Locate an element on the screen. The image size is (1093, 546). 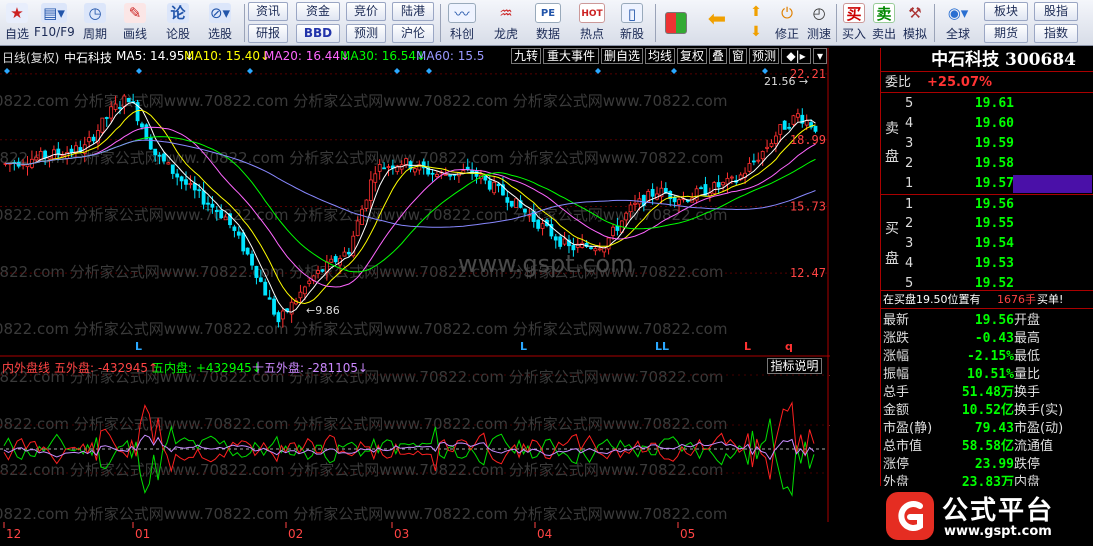
tab-ma: 均线 is located at coordinates (660, 56).